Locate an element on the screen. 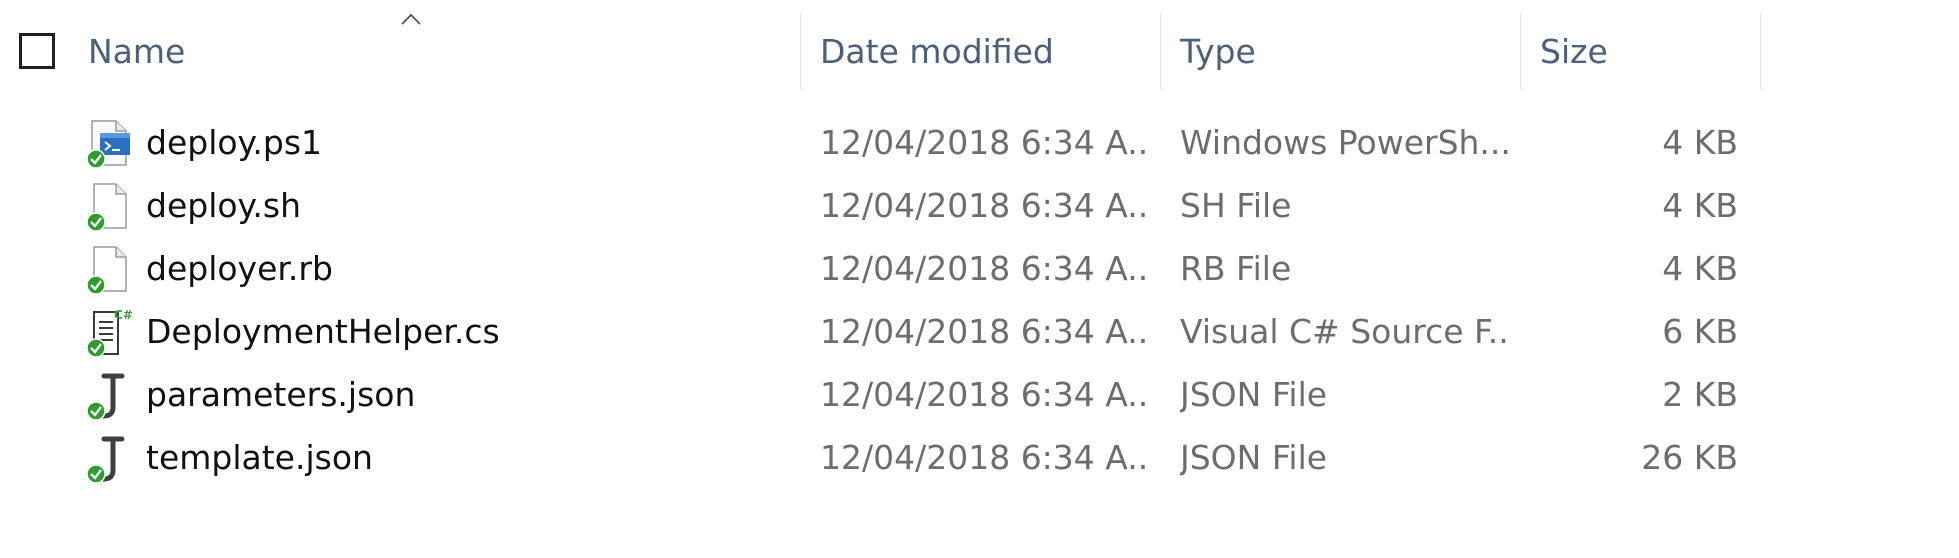 The width and height of the screenshot is (1959, 558). file-name: deploy.sh is located at coordinates (223, 205).